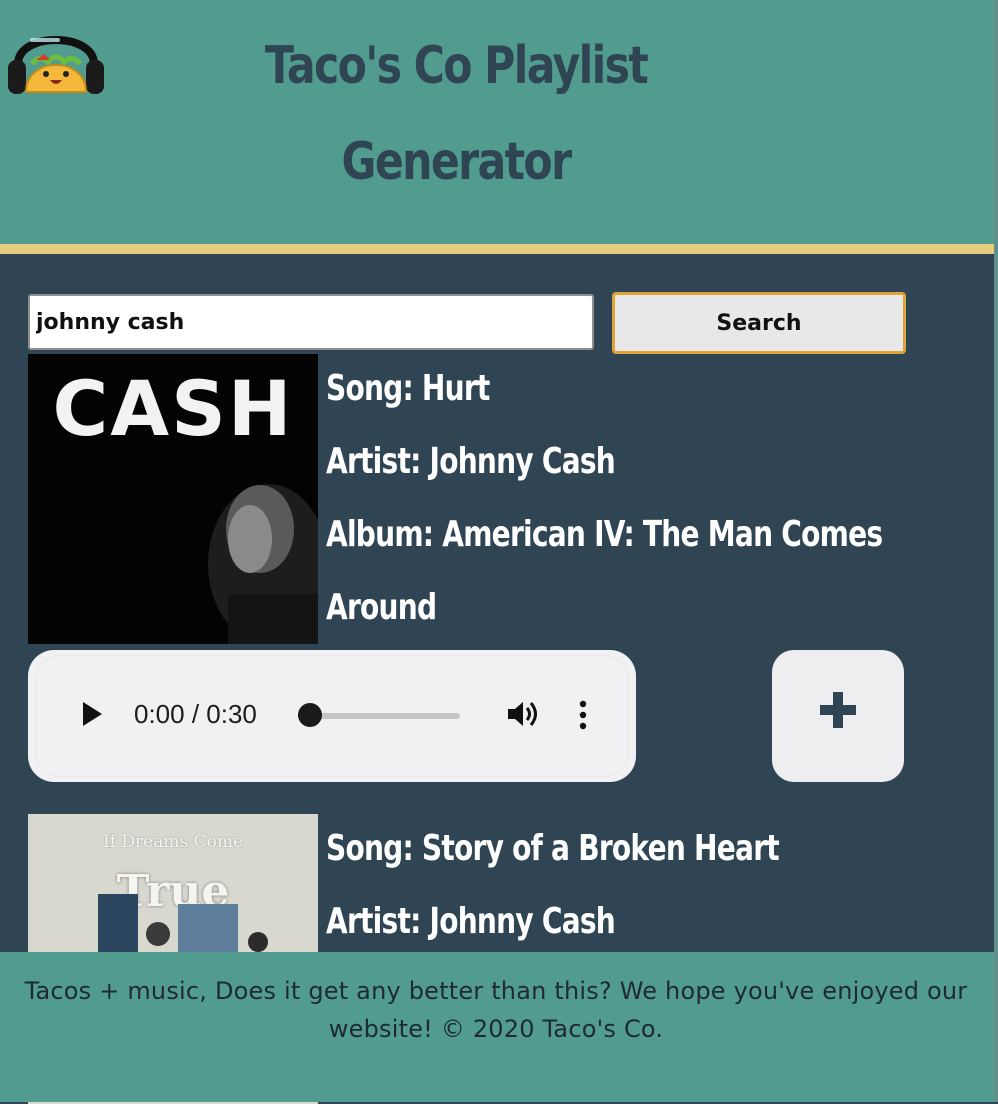  I want to click on song-title: Song: Hurt, so click(408, 388).